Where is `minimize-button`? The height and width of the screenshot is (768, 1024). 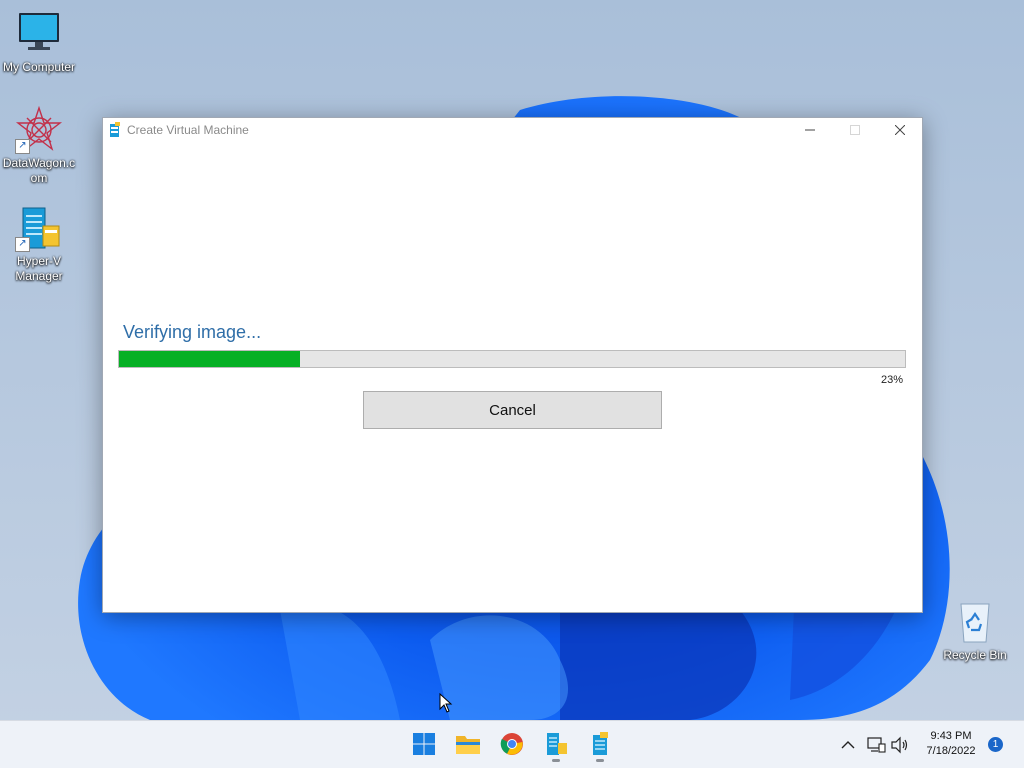 minimize-button is located at coordinates (809, 130).